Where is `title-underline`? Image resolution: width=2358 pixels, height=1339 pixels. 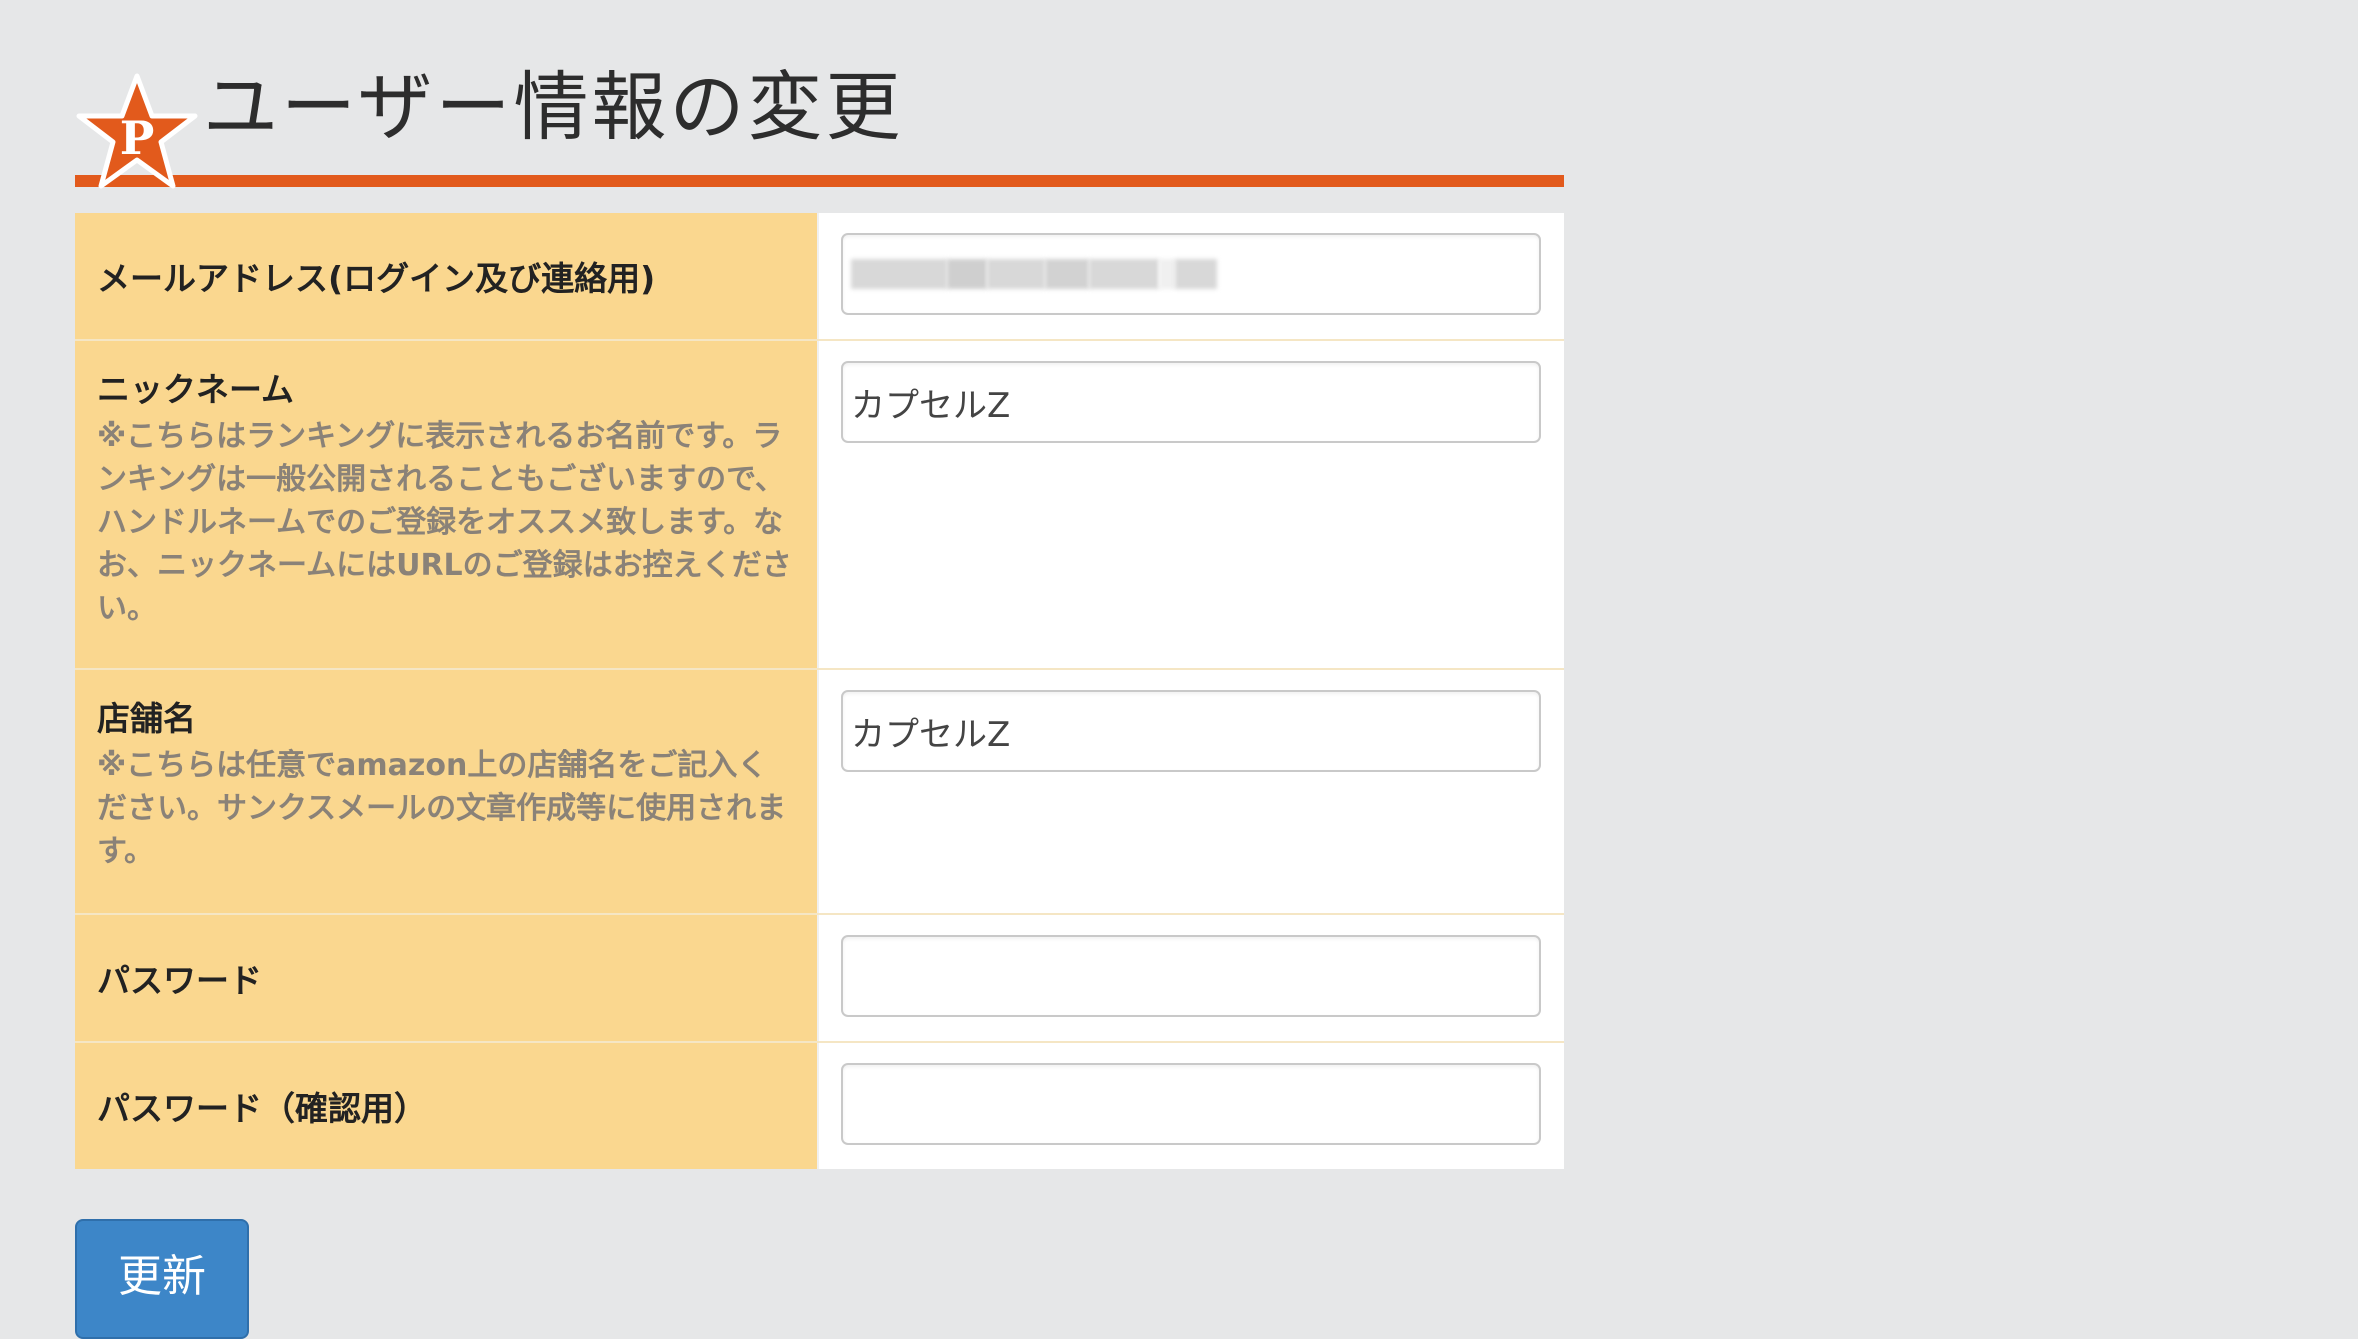
title-underline is located at coordinates (819, 181).